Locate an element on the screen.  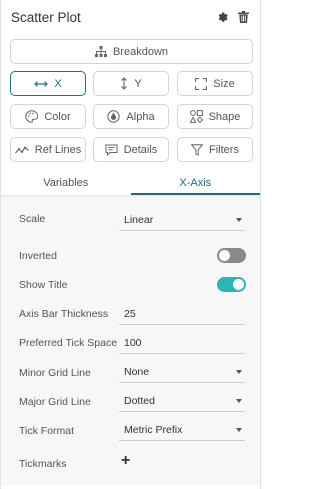
y-axis-button: Y is located at coordinates (131, 83).